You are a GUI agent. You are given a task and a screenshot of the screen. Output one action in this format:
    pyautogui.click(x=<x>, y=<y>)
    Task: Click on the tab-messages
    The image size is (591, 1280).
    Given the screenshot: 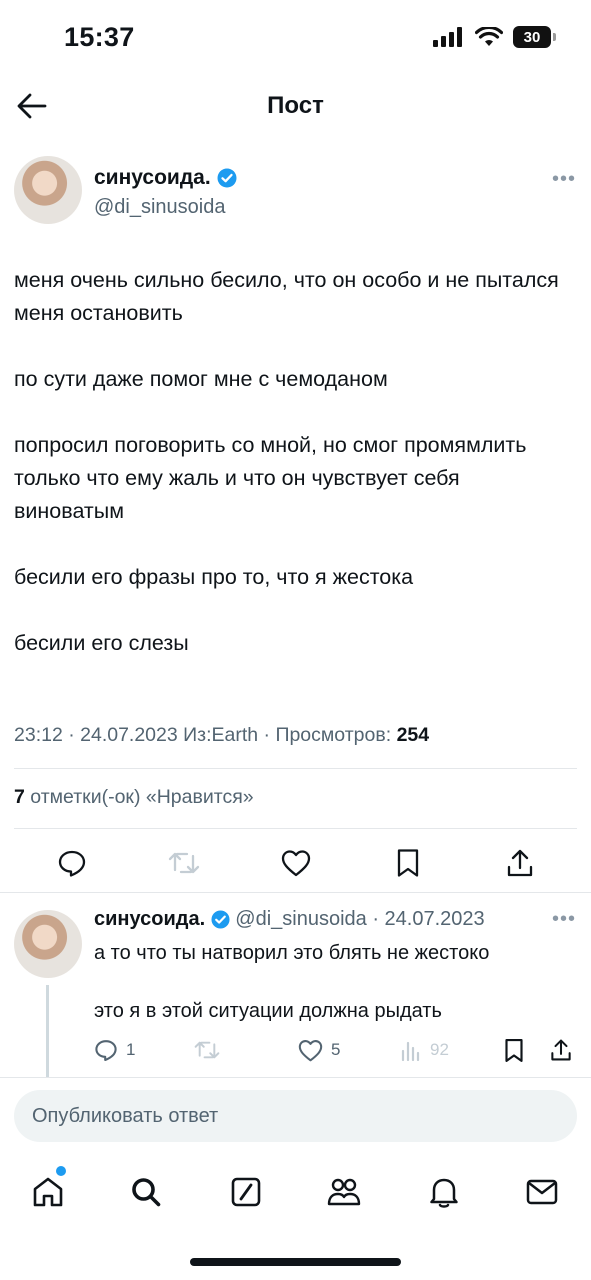 What is the action you would take?
    pyautogui.click(x=542, y=1192)
    